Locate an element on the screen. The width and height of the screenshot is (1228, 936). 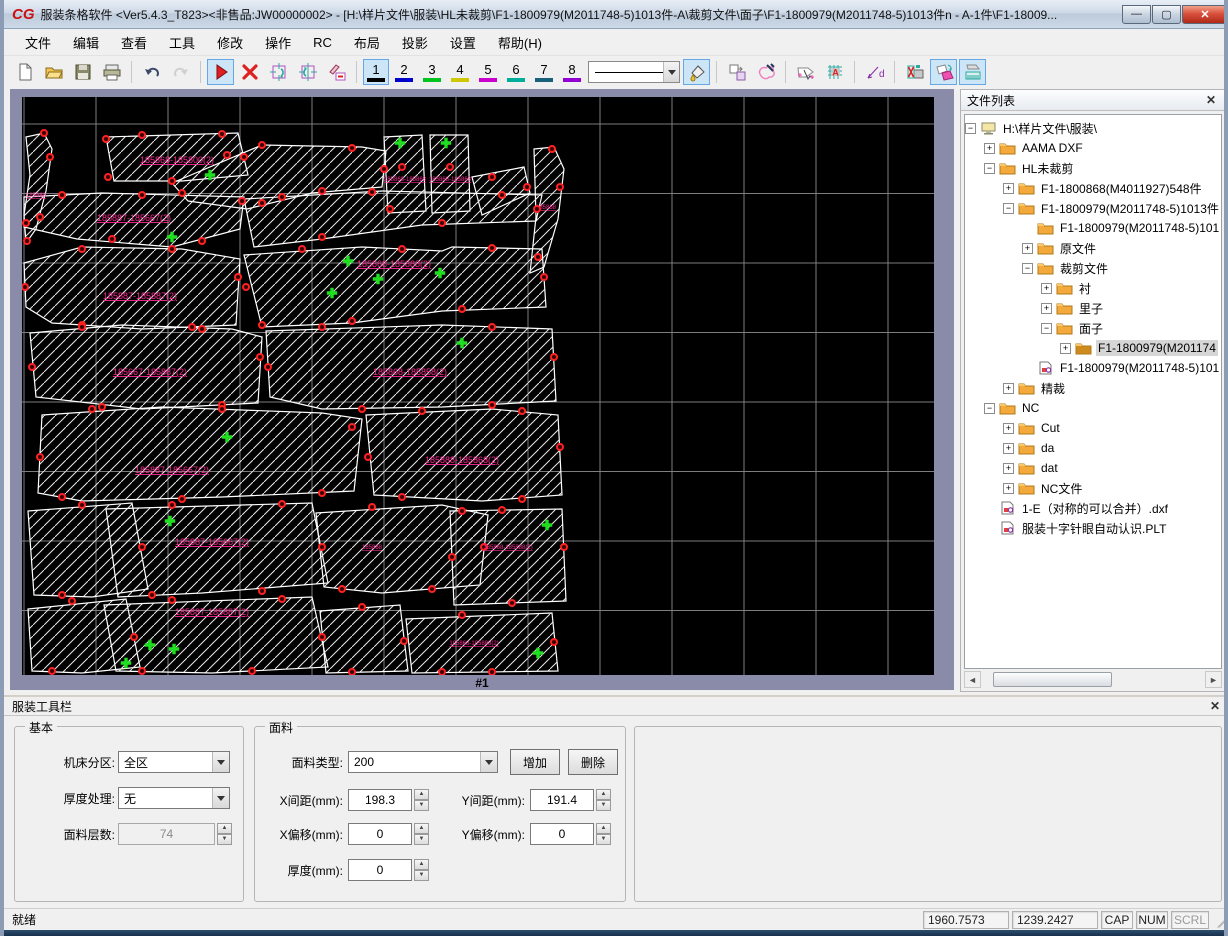
tree-item-3: − HL未裁剪 is located at coordinates (1093, 168).